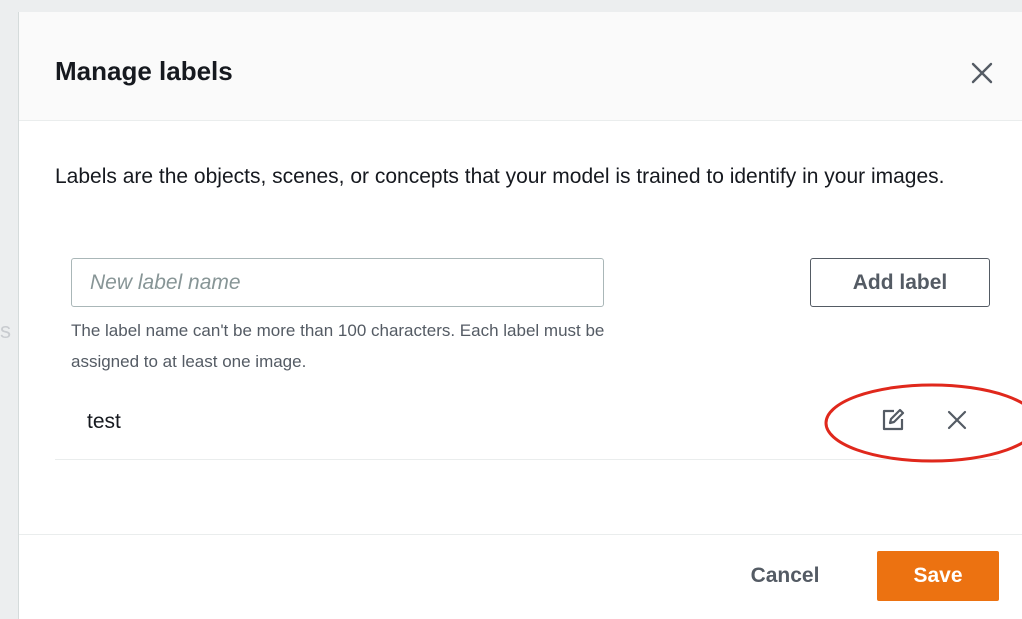  I want to click on cancel-button: Cancel, so click(785, 576).